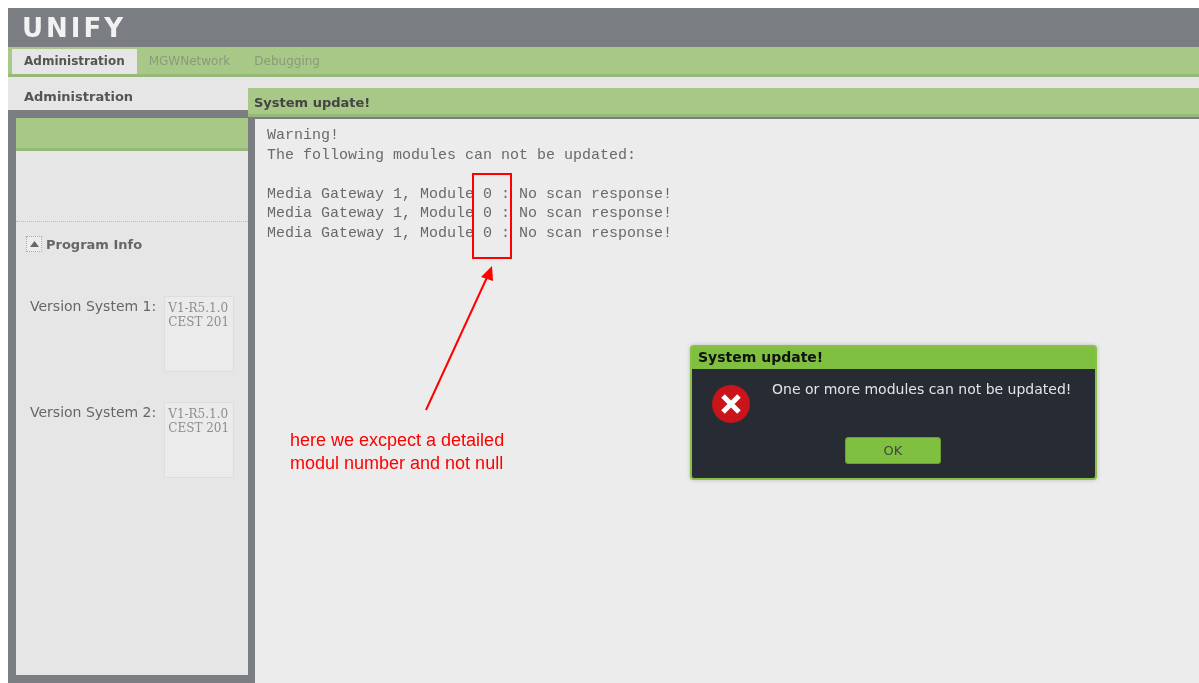 This screenshot has height=683, width=1199. What do you see at coordinates (303, 135) in the screenshot?
I see `message-line: Warning!` at bounding box center [303, 135].